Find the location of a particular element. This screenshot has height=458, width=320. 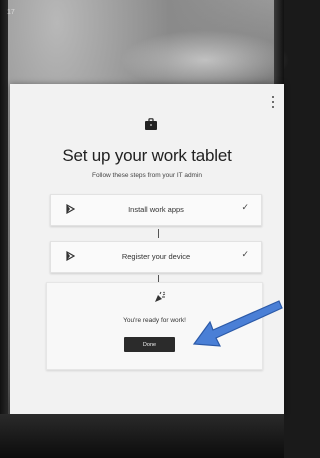

party-popper-icon is located at coordinates (160, 296).